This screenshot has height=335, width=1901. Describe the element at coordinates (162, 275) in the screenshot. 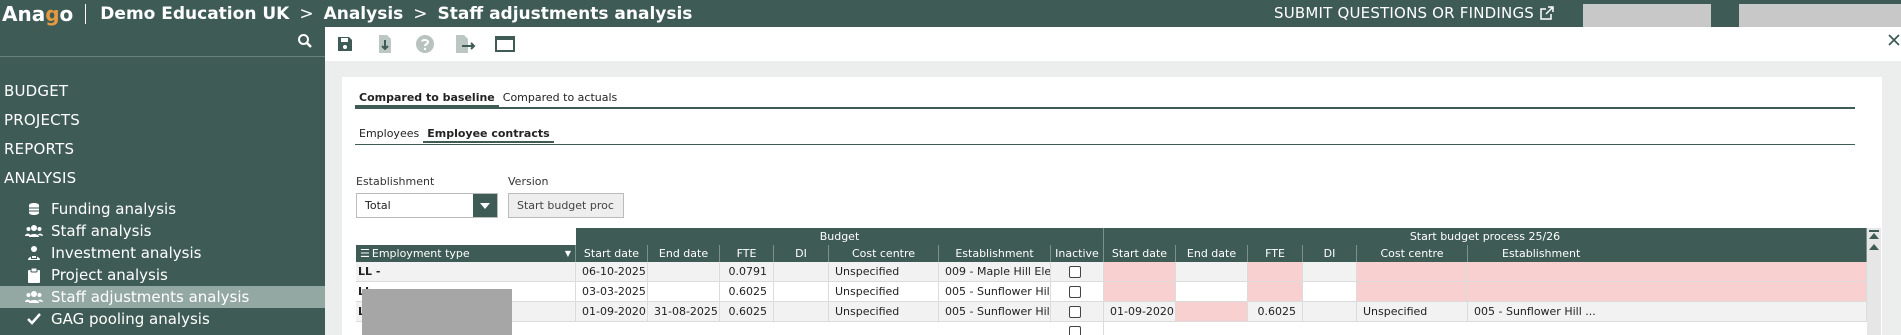

I see `sidebar-item-project-analysis: Project analysis` at that location.